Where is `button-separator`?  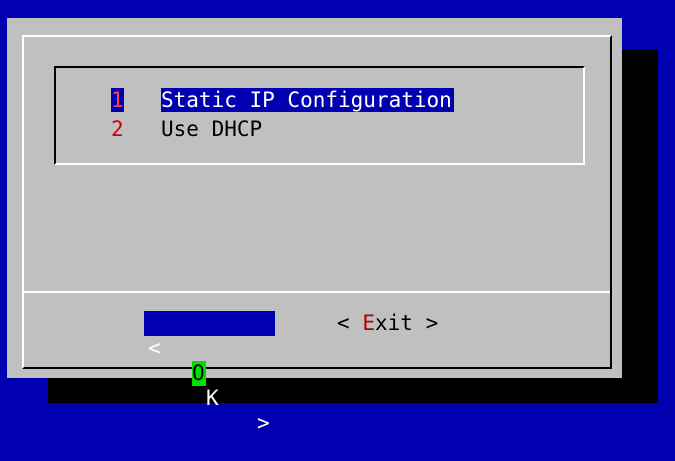 button-separator is located at coordinates (317, 292).